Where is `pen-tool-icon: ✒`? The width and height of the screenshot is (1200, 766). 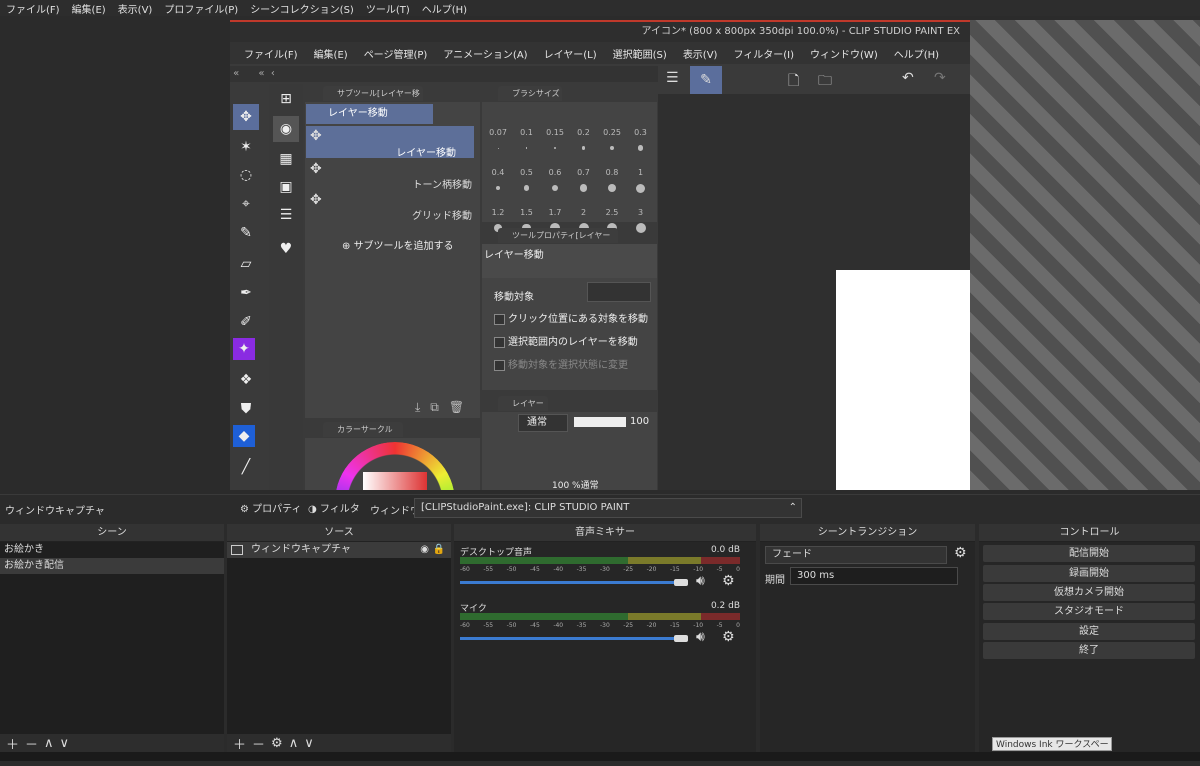 pen-tool-icon: ✒ is located at coordinates (246, 293).